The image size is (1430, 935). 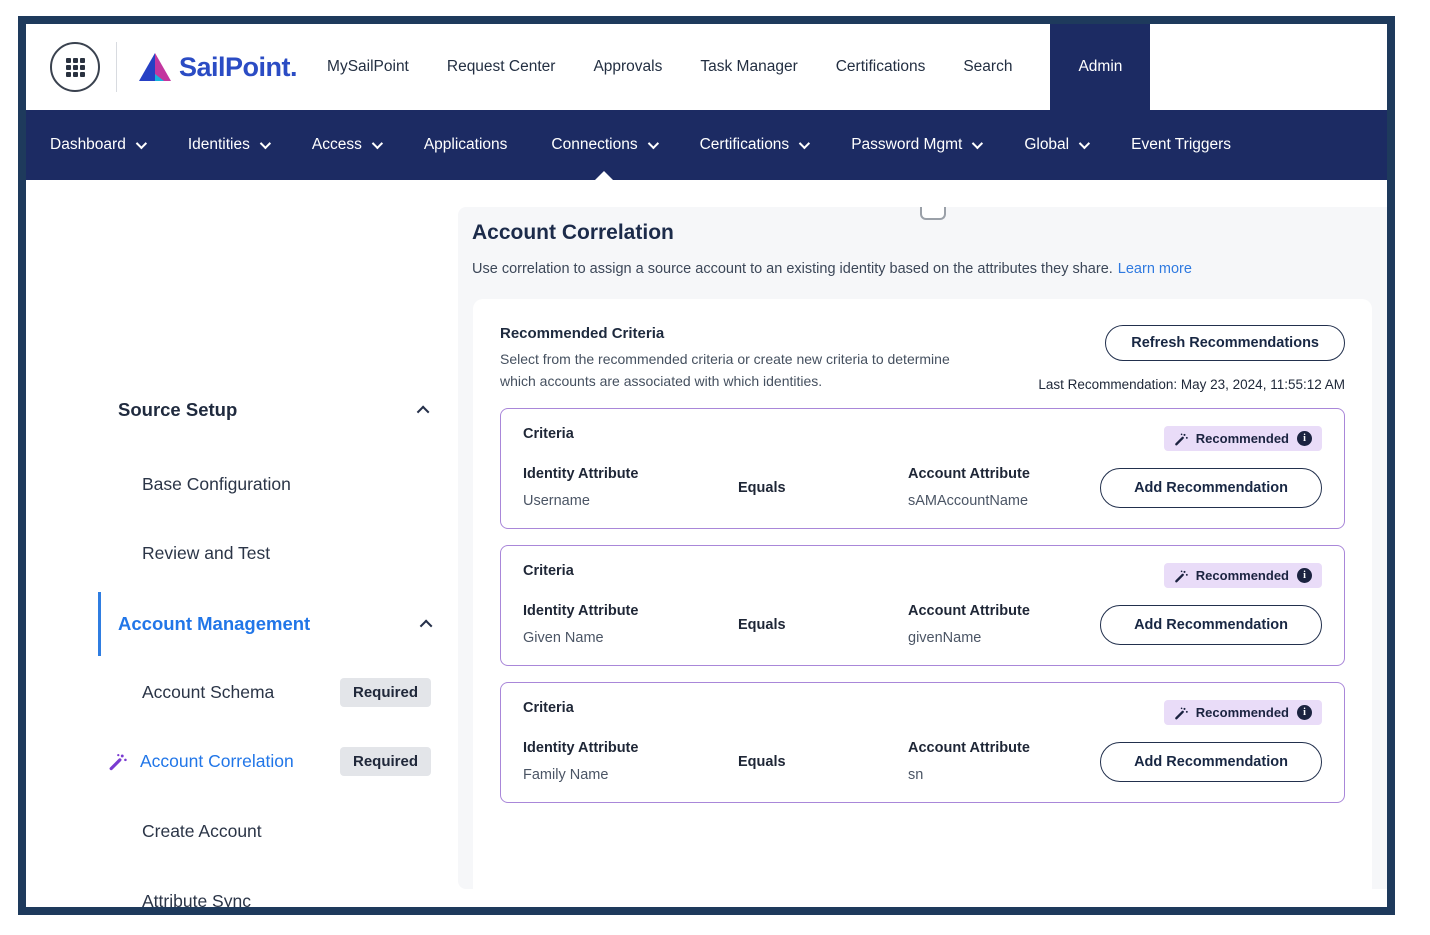 I want to click on sailpoint-logo-icon, so click(x=155, y=66).